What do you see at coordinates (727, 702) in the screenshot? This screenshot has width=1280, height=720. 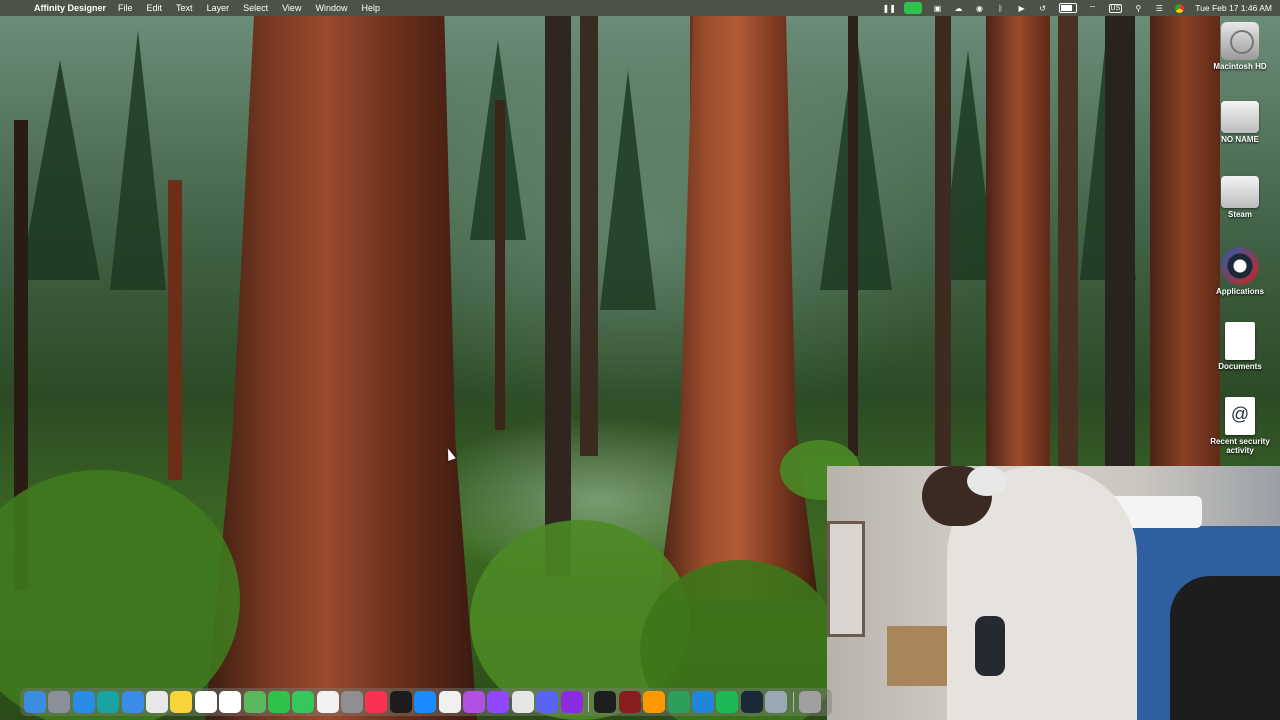 I see `spotify-icon` at bounding box center [727, 702].